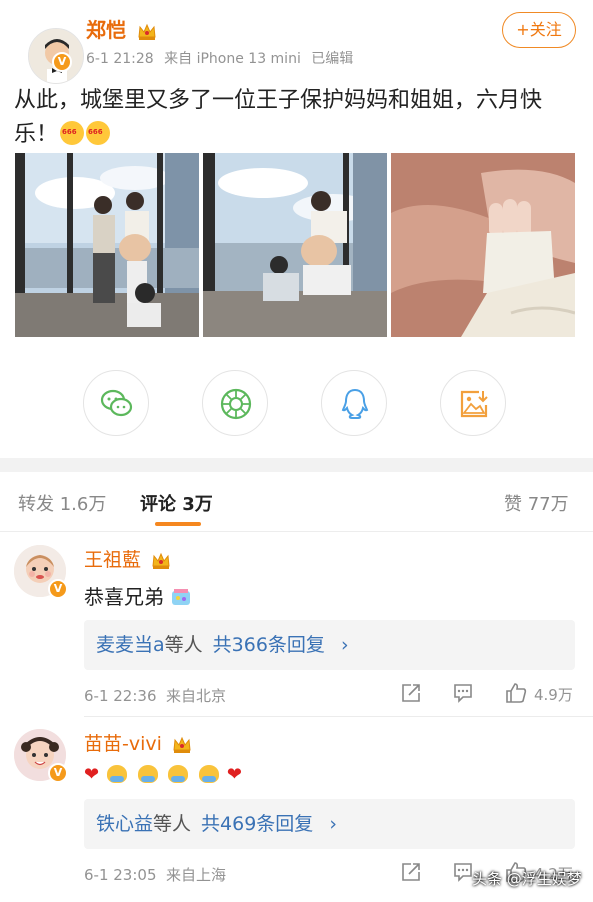 This screenshot has height=902, width=593. Describe the element at coordinates (536, 503) in the screenshot. I see `tab-likes: 赞 77万` at that location.